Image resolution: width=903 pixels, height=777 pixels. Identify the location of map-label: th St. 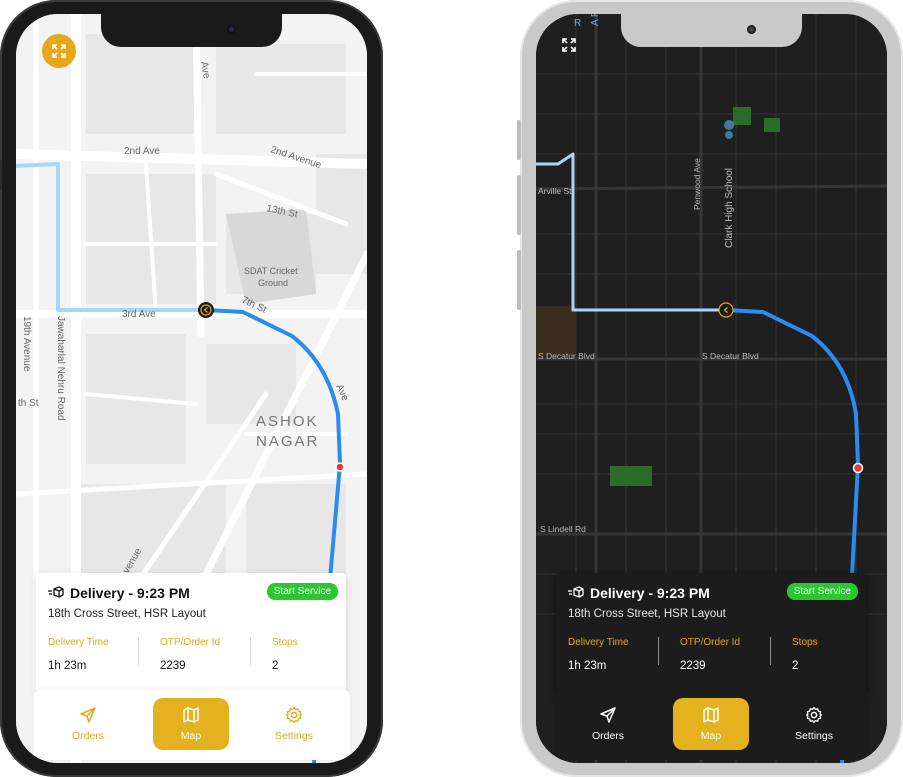
(28, 403).